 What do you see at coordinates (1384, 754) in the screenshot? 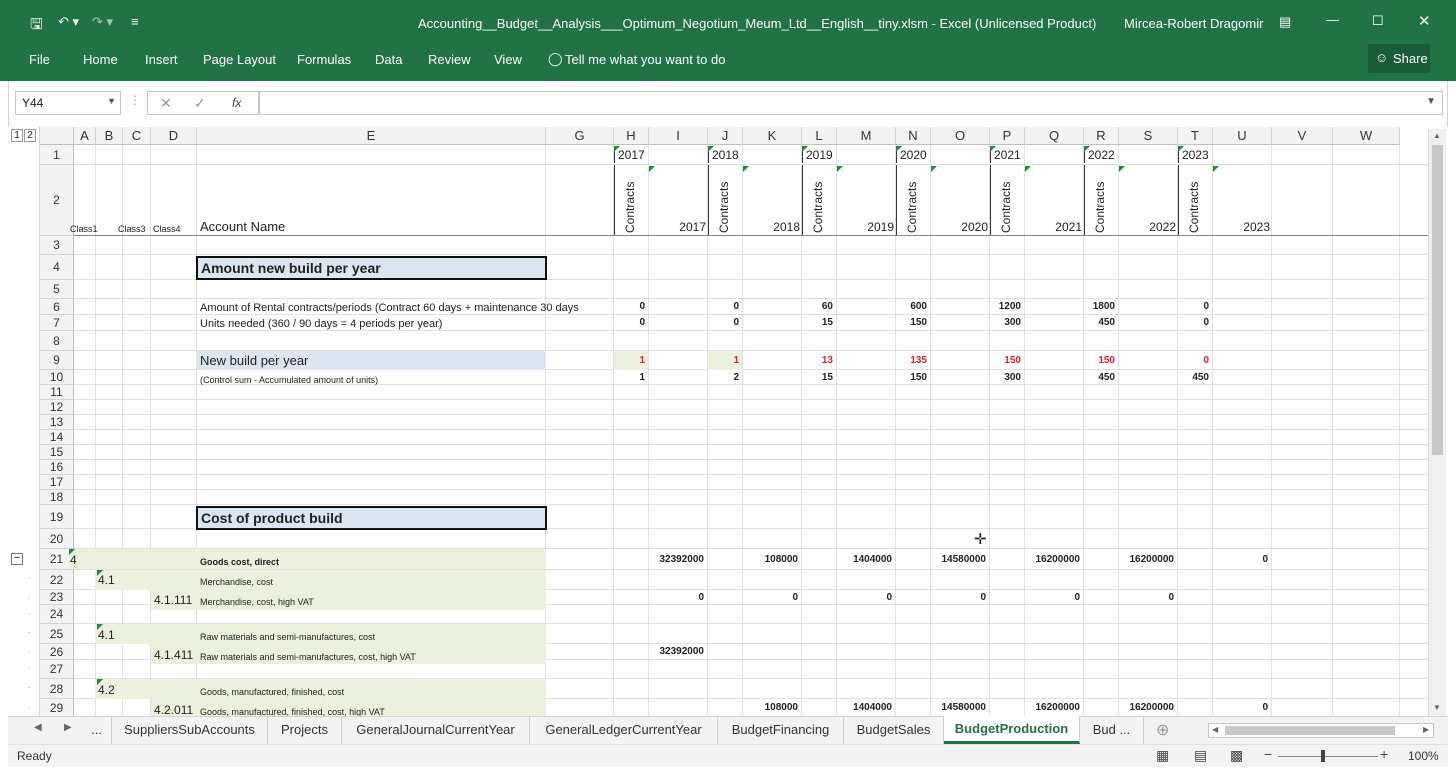
I see `zoom-in-icon: +` at bounding box center [1384, 754].